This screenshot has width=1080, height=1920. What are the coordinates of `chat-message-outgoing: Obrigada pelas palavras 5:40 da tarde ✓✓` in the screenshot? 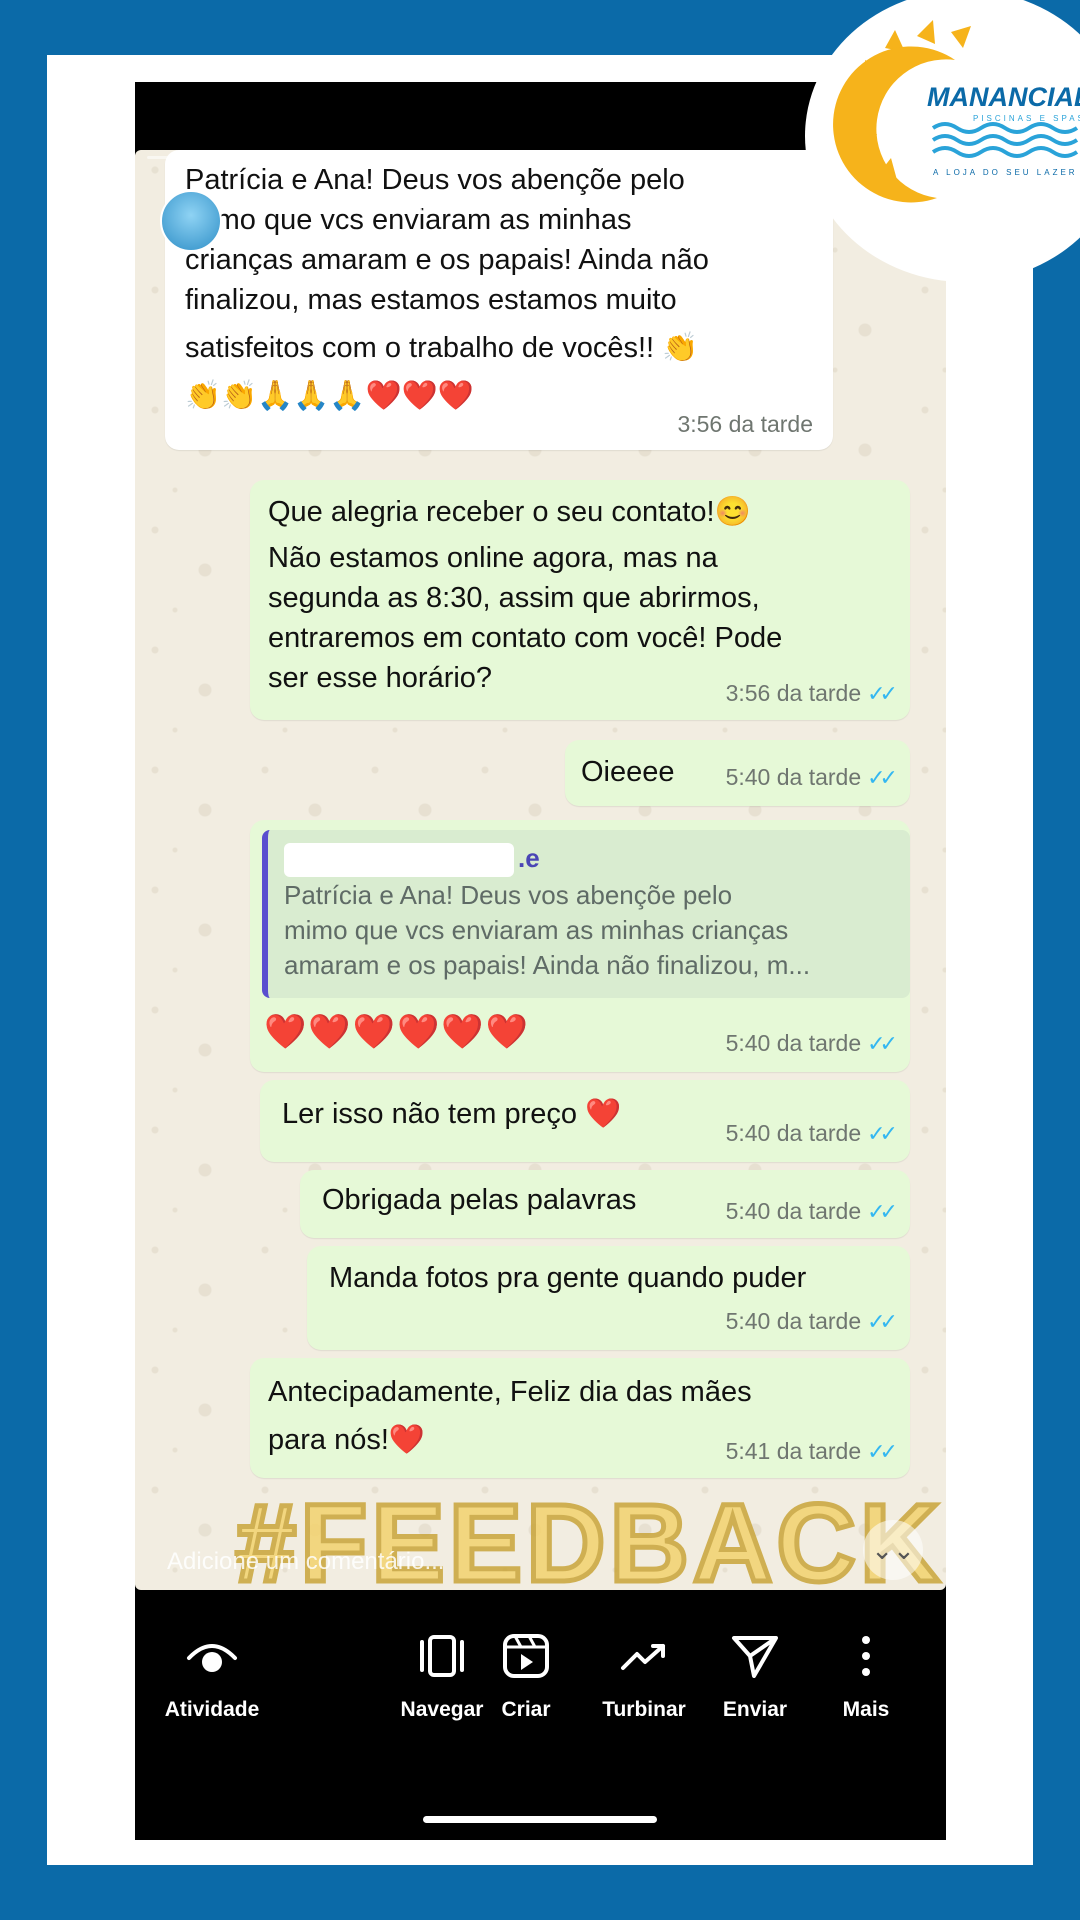 It's located at (605, 1204).